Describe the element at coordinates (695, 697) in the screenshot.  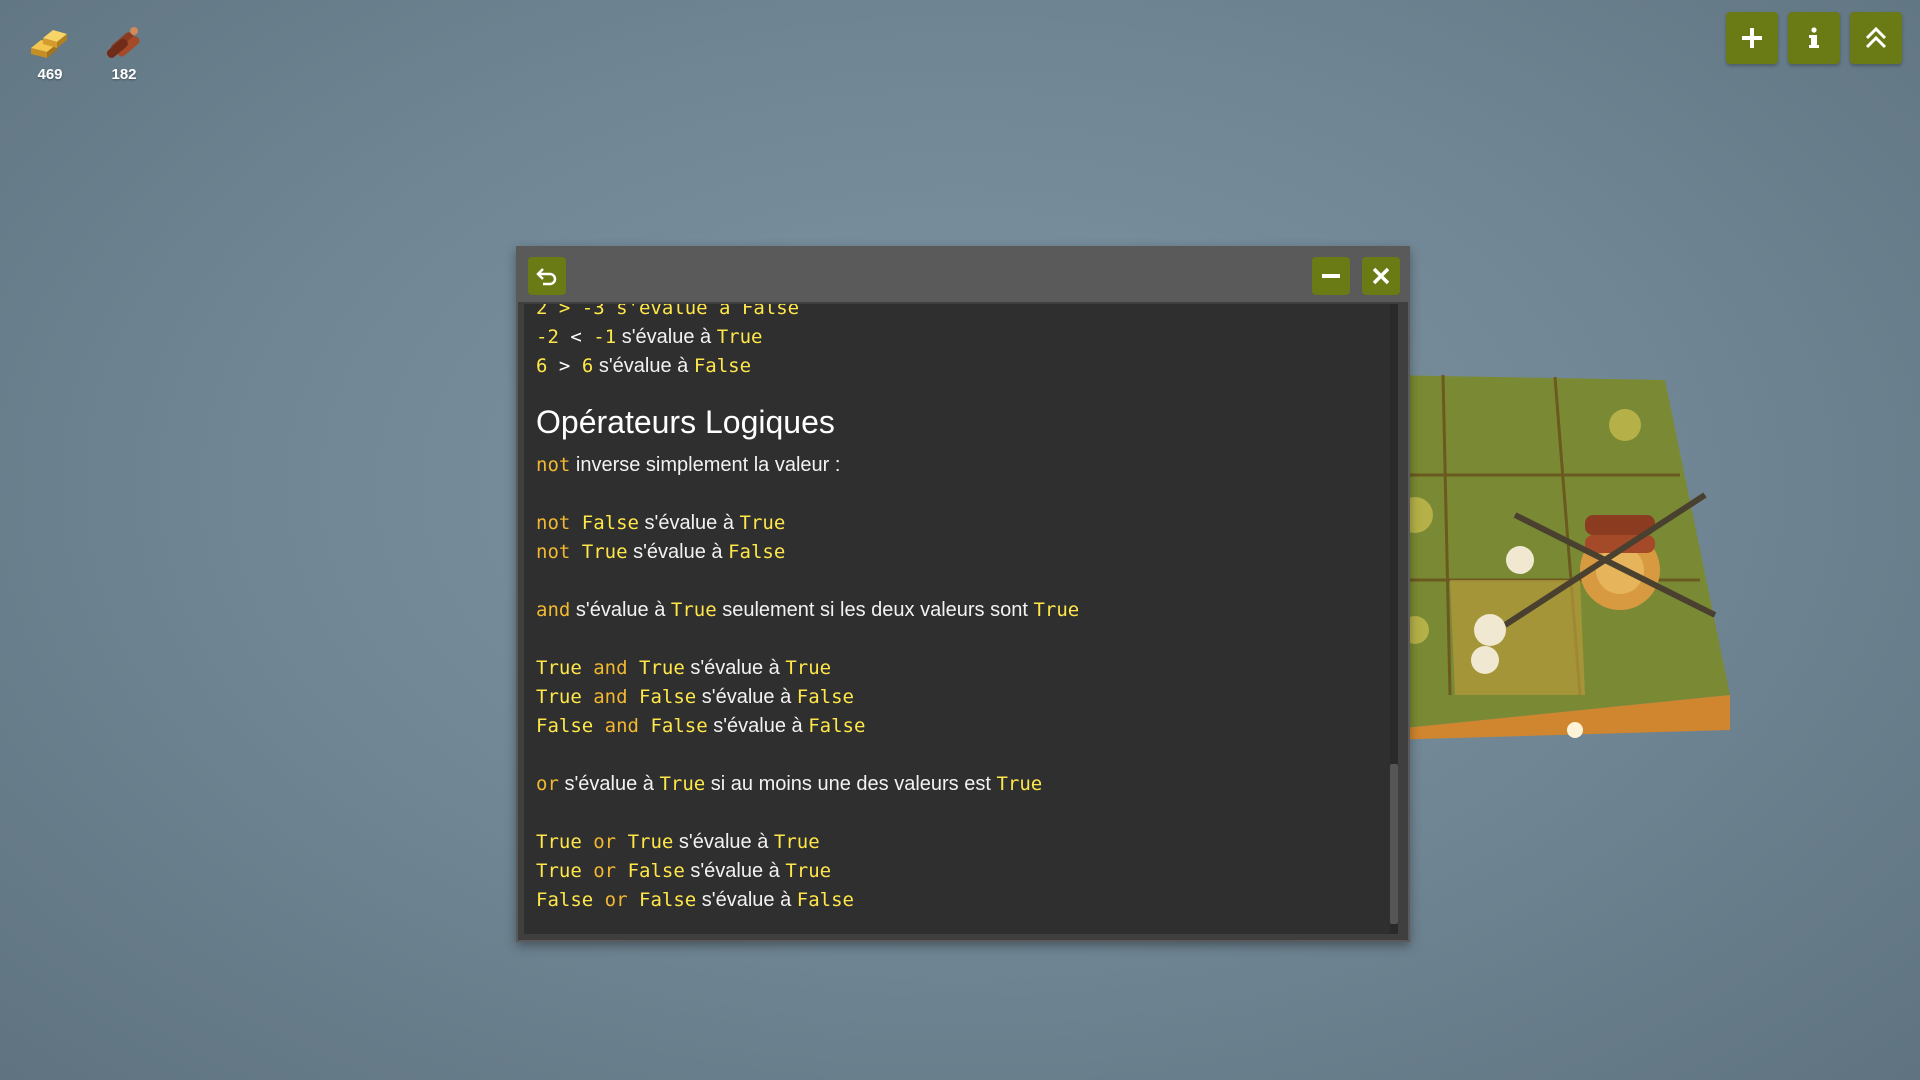
I see `and-example: True and False s'évalue à False` at that location.